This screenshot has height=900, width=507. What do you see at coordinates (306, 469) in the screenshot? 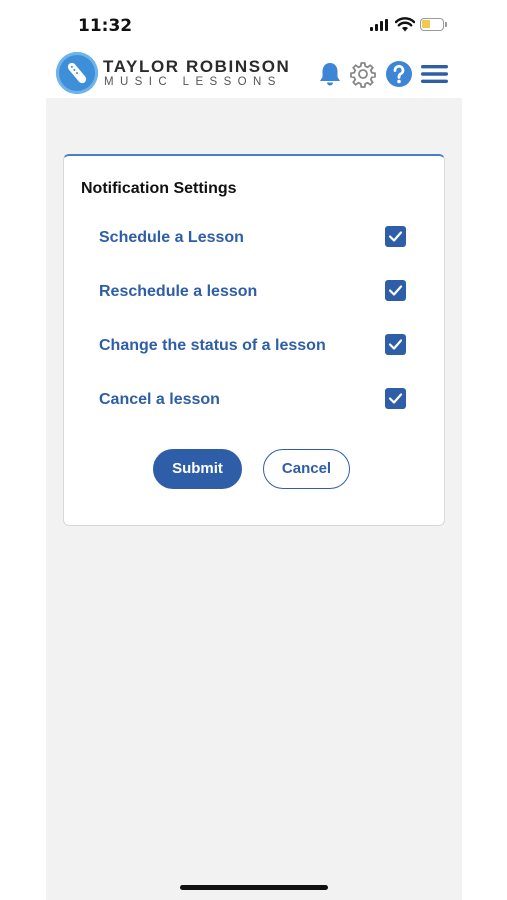
I see `cancel-button: Cancel` at bounding box center [306, 469].